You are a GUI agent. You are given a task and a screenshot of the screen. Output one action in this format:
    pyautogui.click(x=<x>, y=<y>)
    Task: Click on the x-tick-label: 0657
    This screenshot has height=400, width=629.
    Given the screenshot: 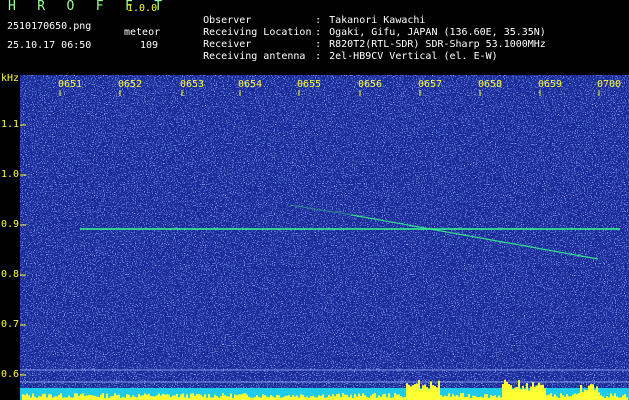 What is the action you would take?
    pyautogui.click(x=430, y=84)
    